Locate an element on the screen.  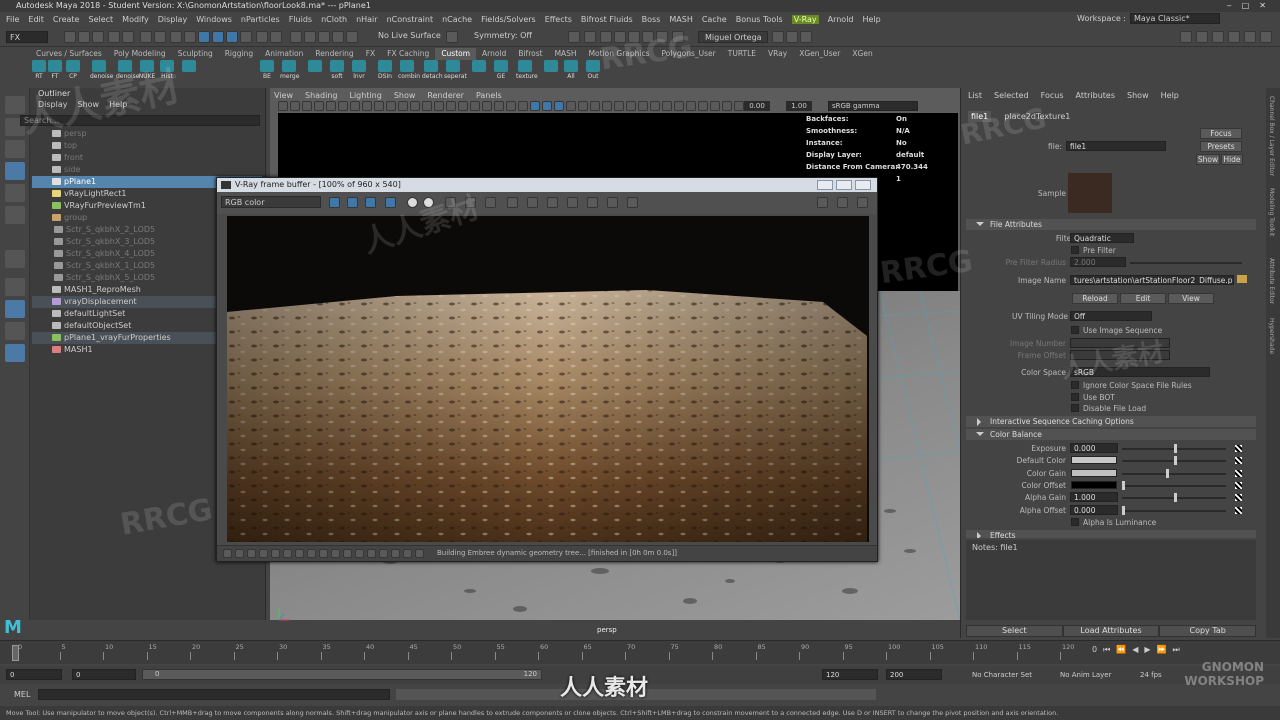
menu-select: Select is located at coordinates (100, 19).